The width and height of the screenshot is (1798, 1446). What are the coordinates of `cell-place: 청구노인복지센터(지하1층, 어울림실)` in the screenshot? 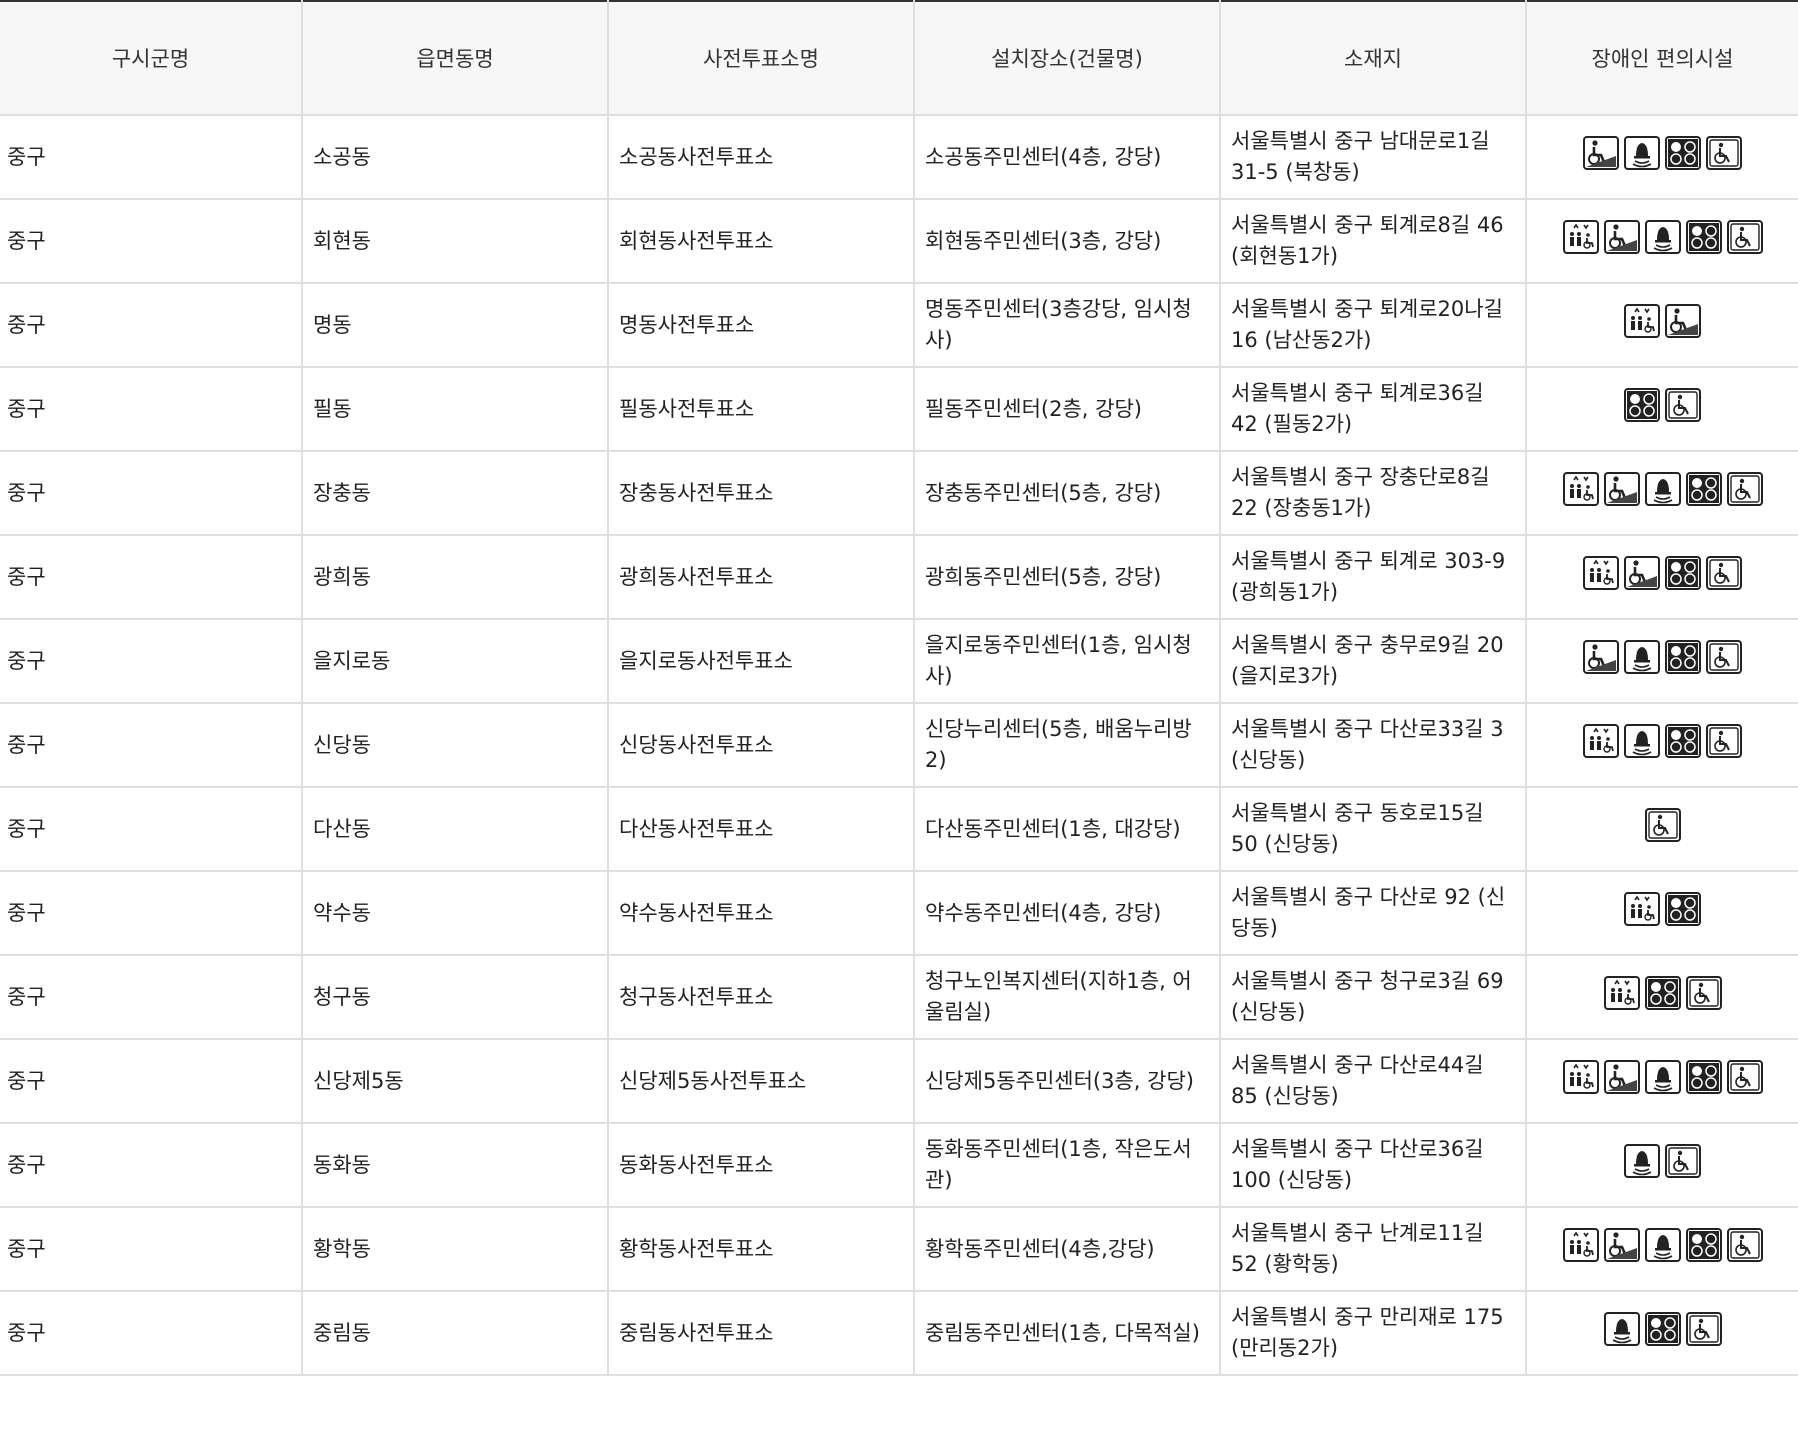 It's located at (1066, 997).